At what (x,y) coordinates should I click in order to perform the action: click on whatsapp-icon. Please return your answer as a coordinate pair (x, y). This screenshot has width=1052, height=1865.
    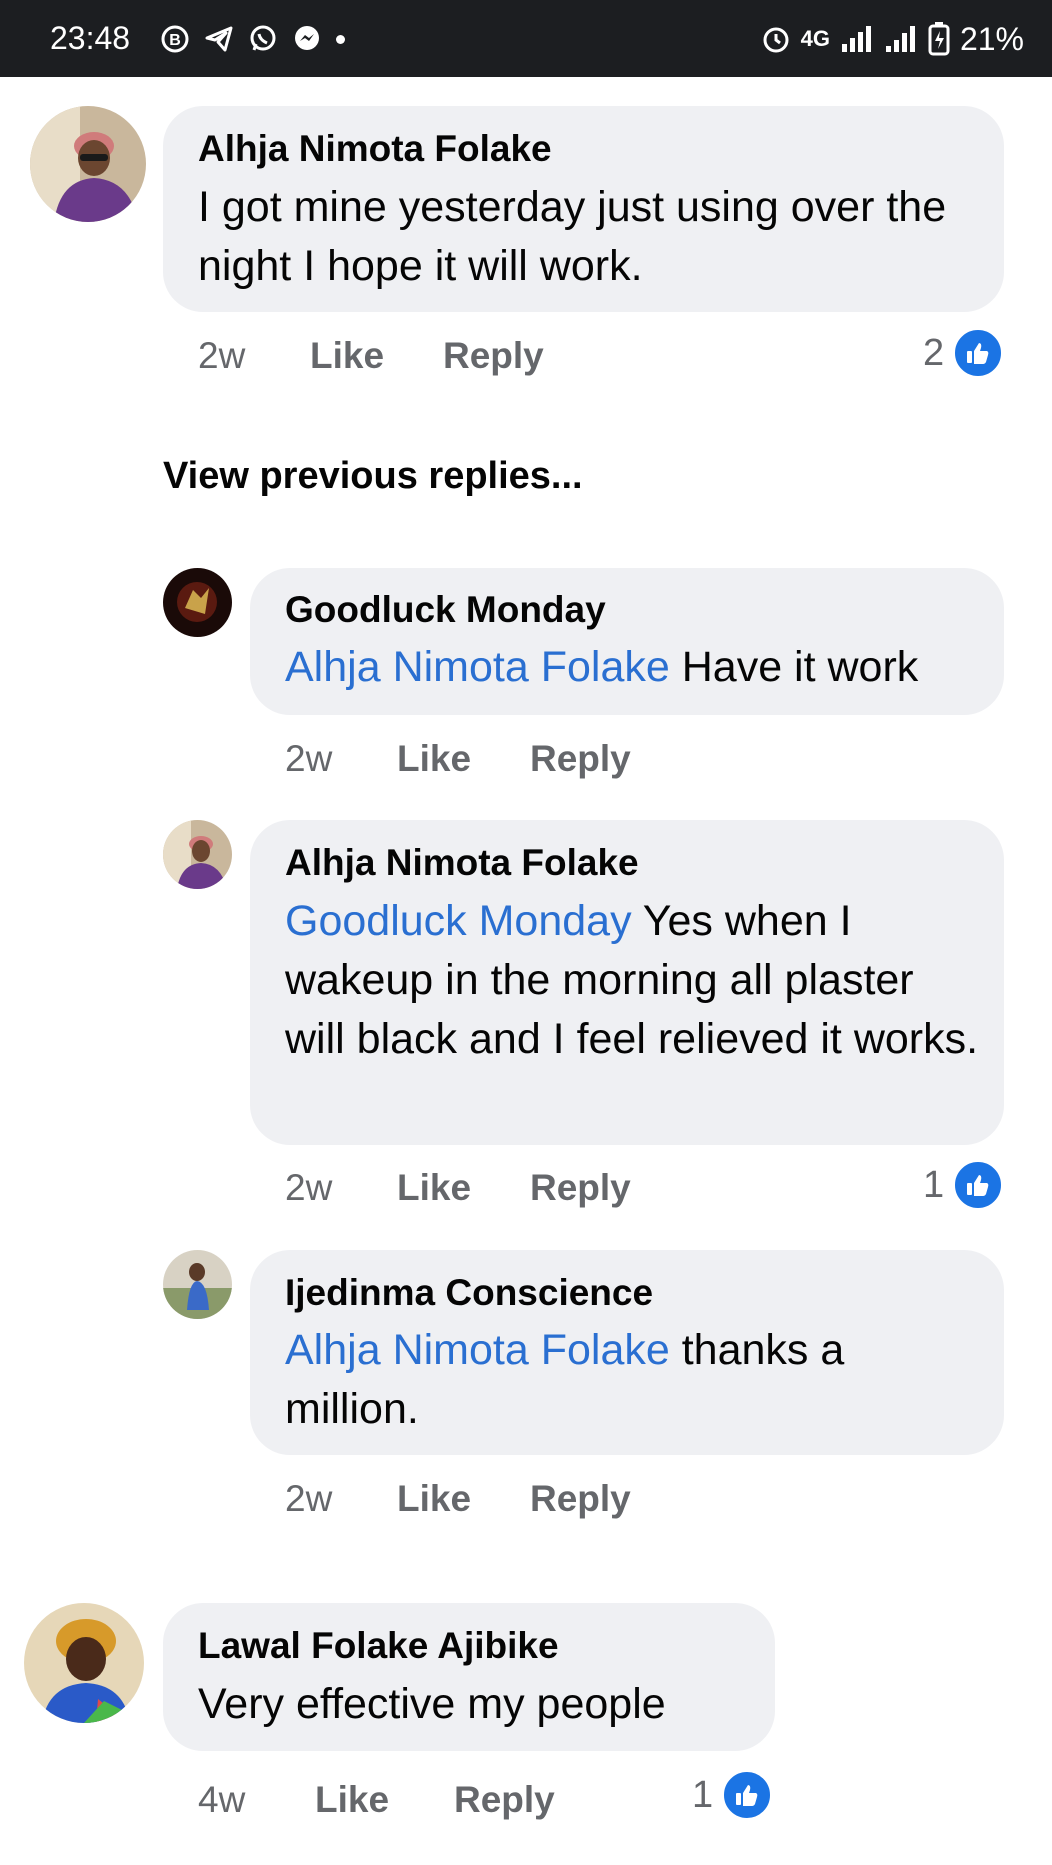
    Looking at the image, I should click on (263, 38).